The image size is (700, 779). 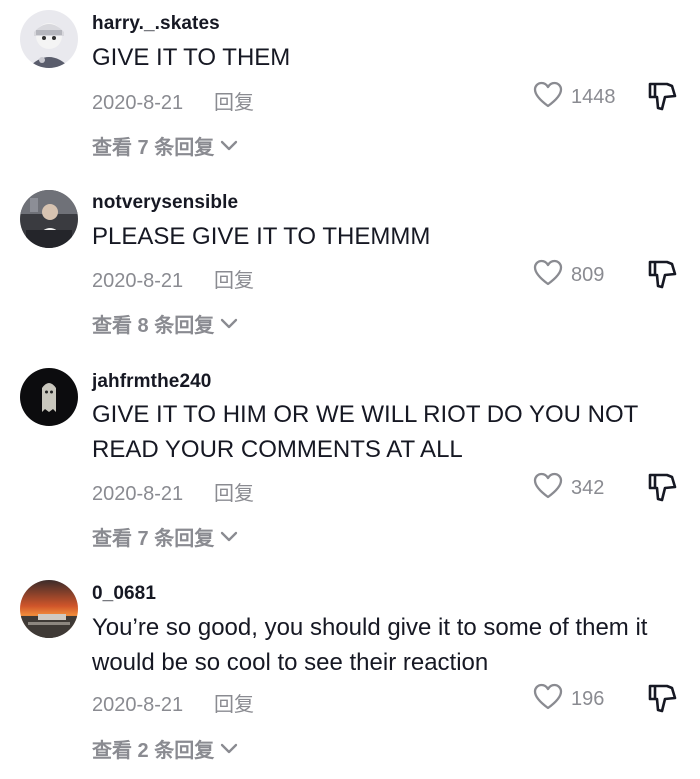 I want to click on comment-username: notverysensible, so click(x=165, y=203).